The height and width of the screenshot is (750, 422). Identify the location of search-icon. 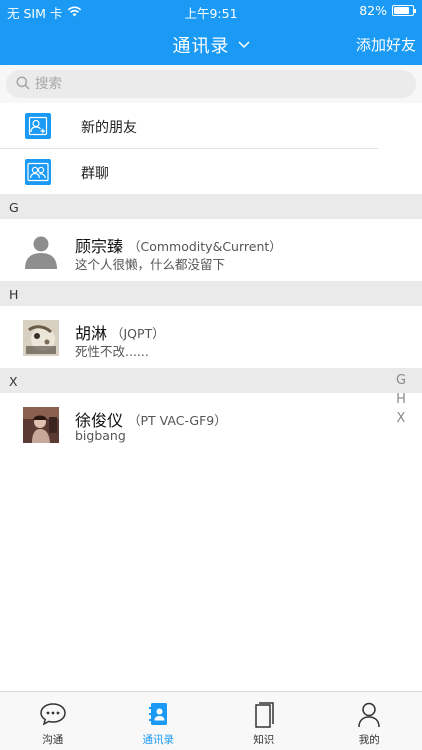
(23, 84).